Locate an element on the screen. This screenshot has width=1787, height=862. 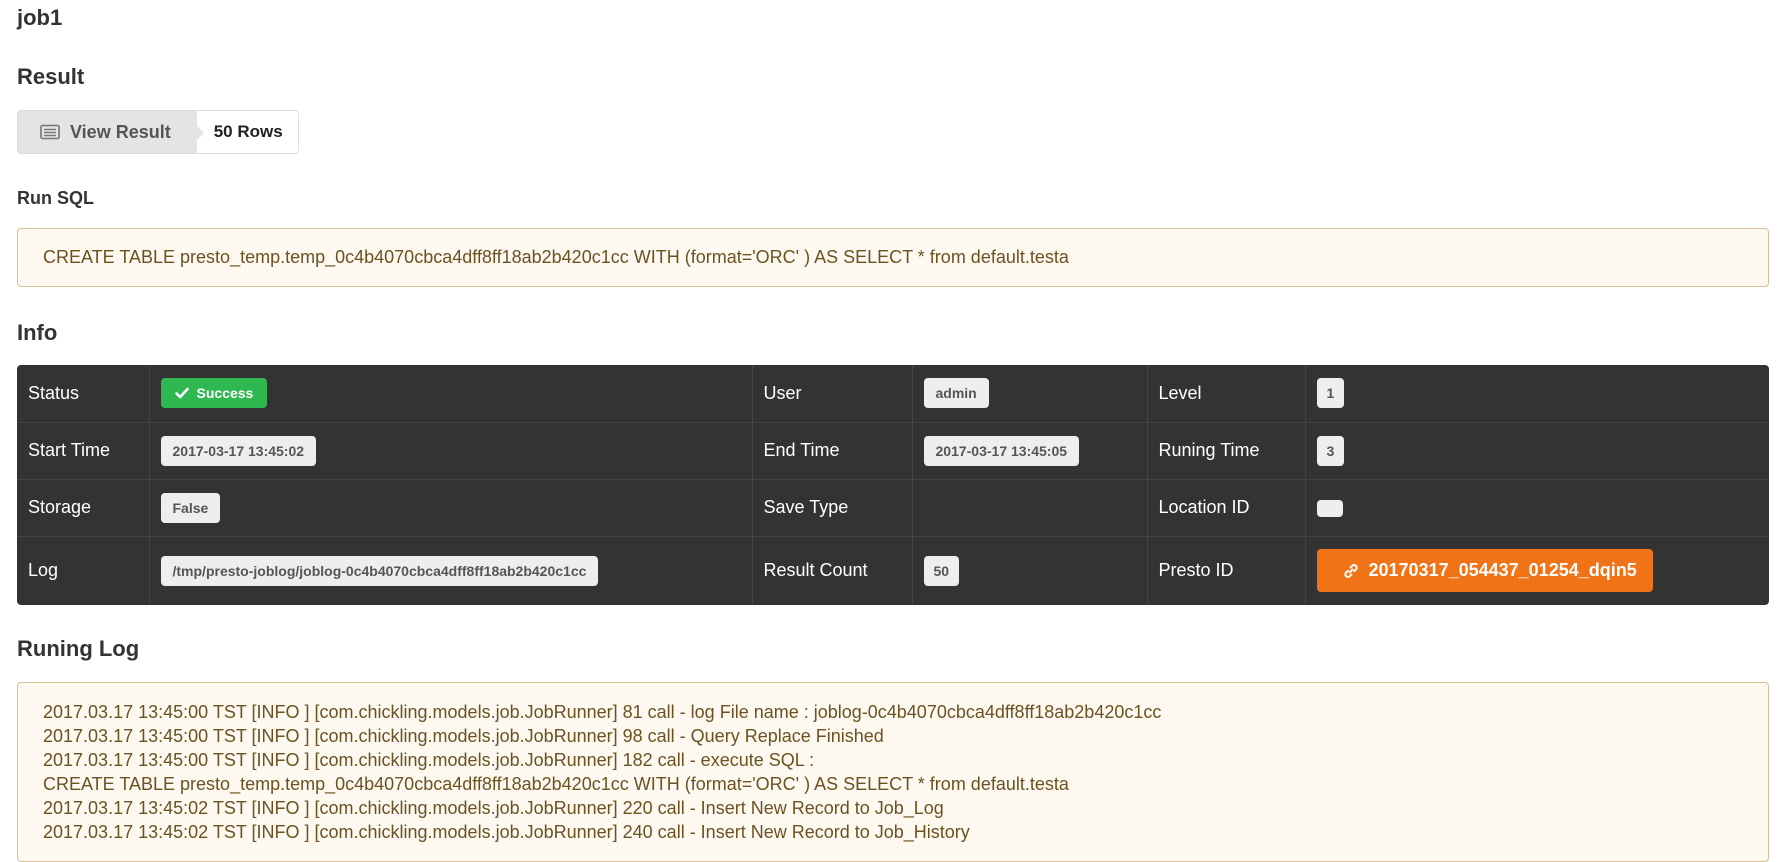
presto-id-link-button: 20170317_054437_01254_dqin5 is located at coordinates (1484, 571).